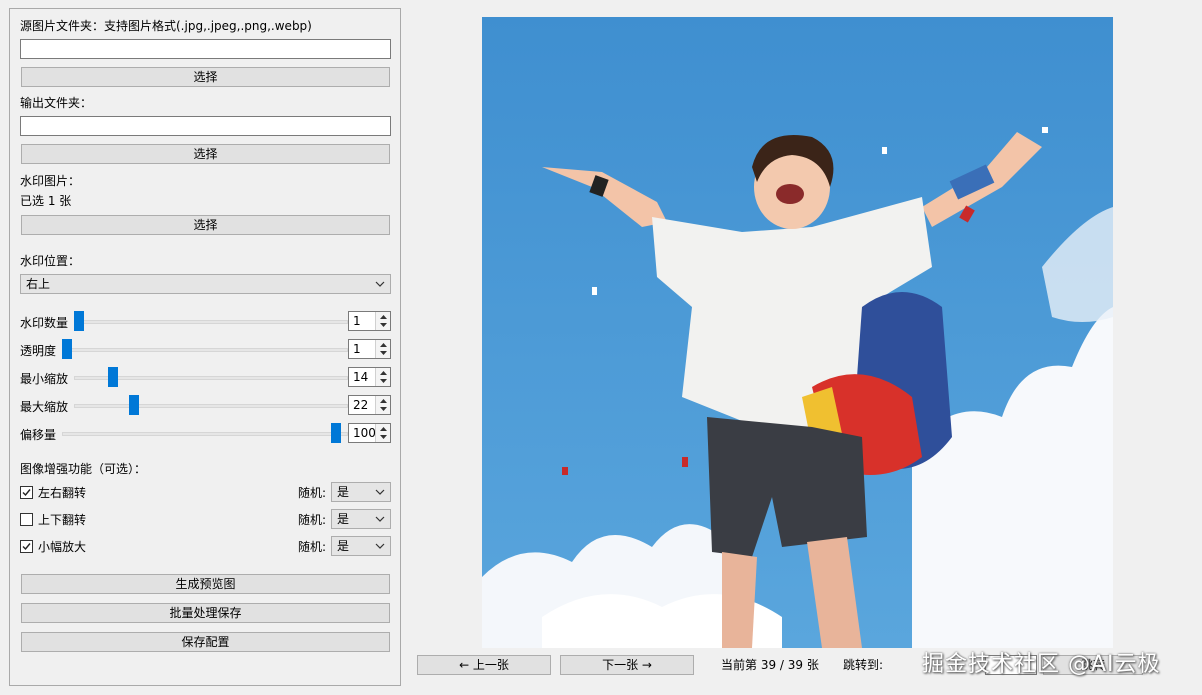 The image size is (1202, 695). I want to click on source-folder-label: 源图片文件夹：支持图片格式(.jpg,.jpeg,.png,.webp), so click(166, 26).